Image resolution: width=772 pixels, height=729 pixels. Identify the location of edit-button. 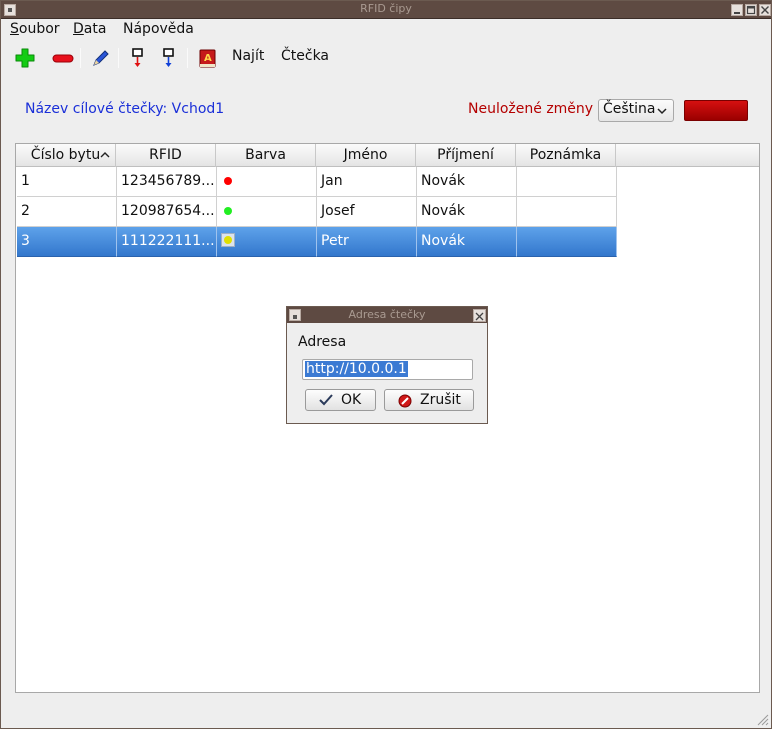
(100, 58).